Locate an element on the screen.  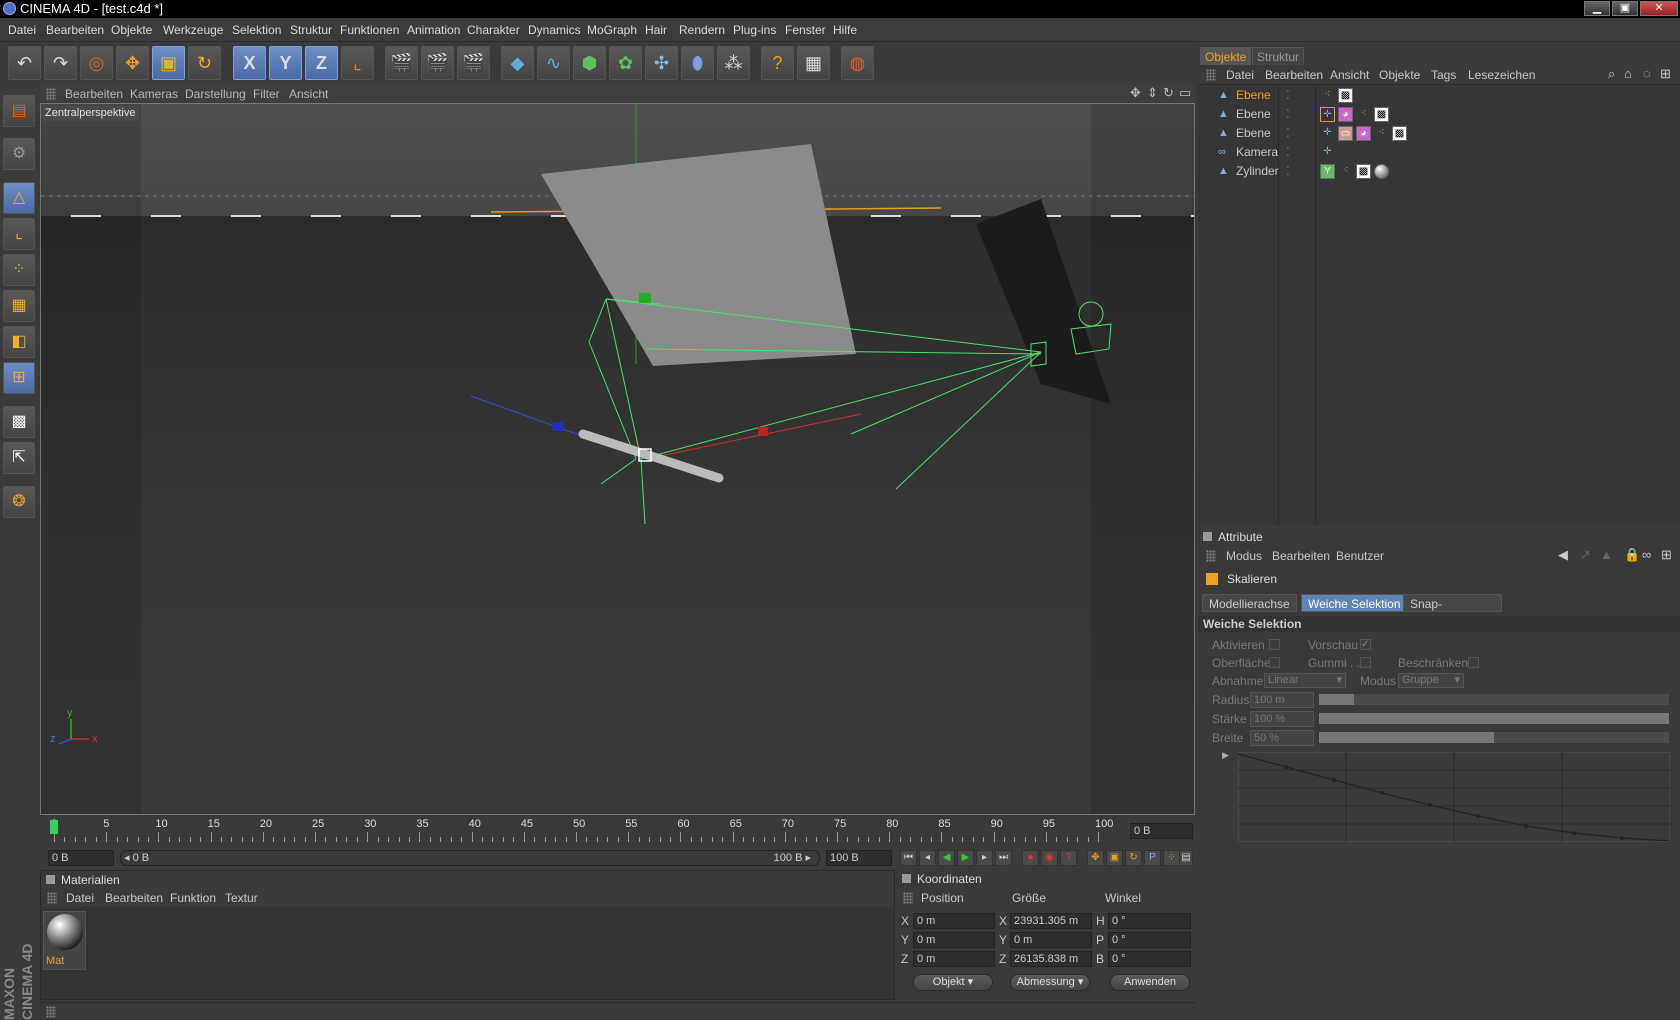
viewport-move-icon: ✥ is located at coordinates (1135, 93).